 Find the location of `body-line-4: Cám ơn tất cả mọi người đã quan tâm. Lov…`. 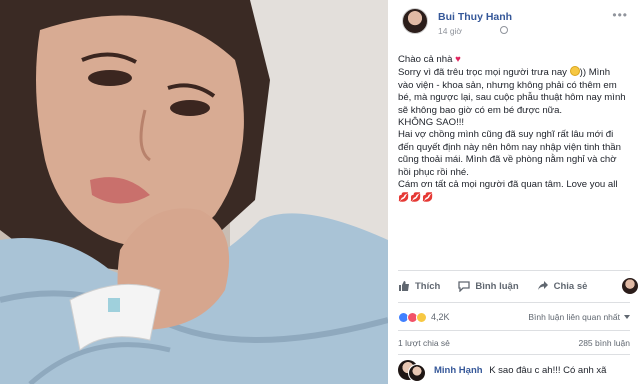

body-line-4: Cám ơn tất cả mọi người đã quan tâm. Lov… is located at coordinates (508, 185).